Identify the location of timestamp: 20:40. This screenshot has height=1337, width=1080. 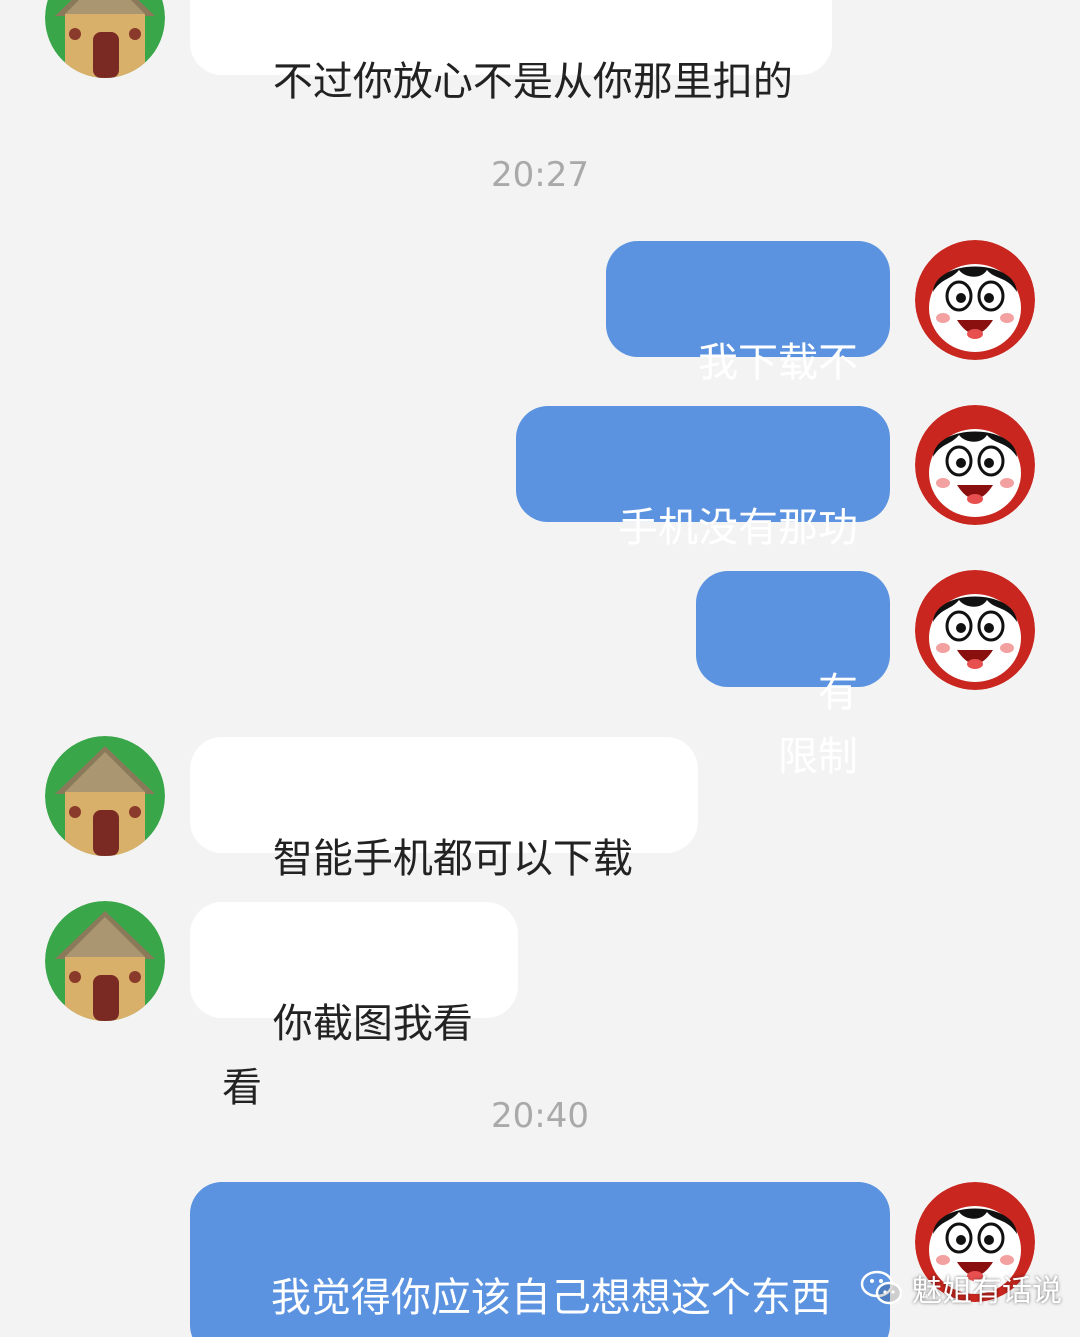
(540, 1116).